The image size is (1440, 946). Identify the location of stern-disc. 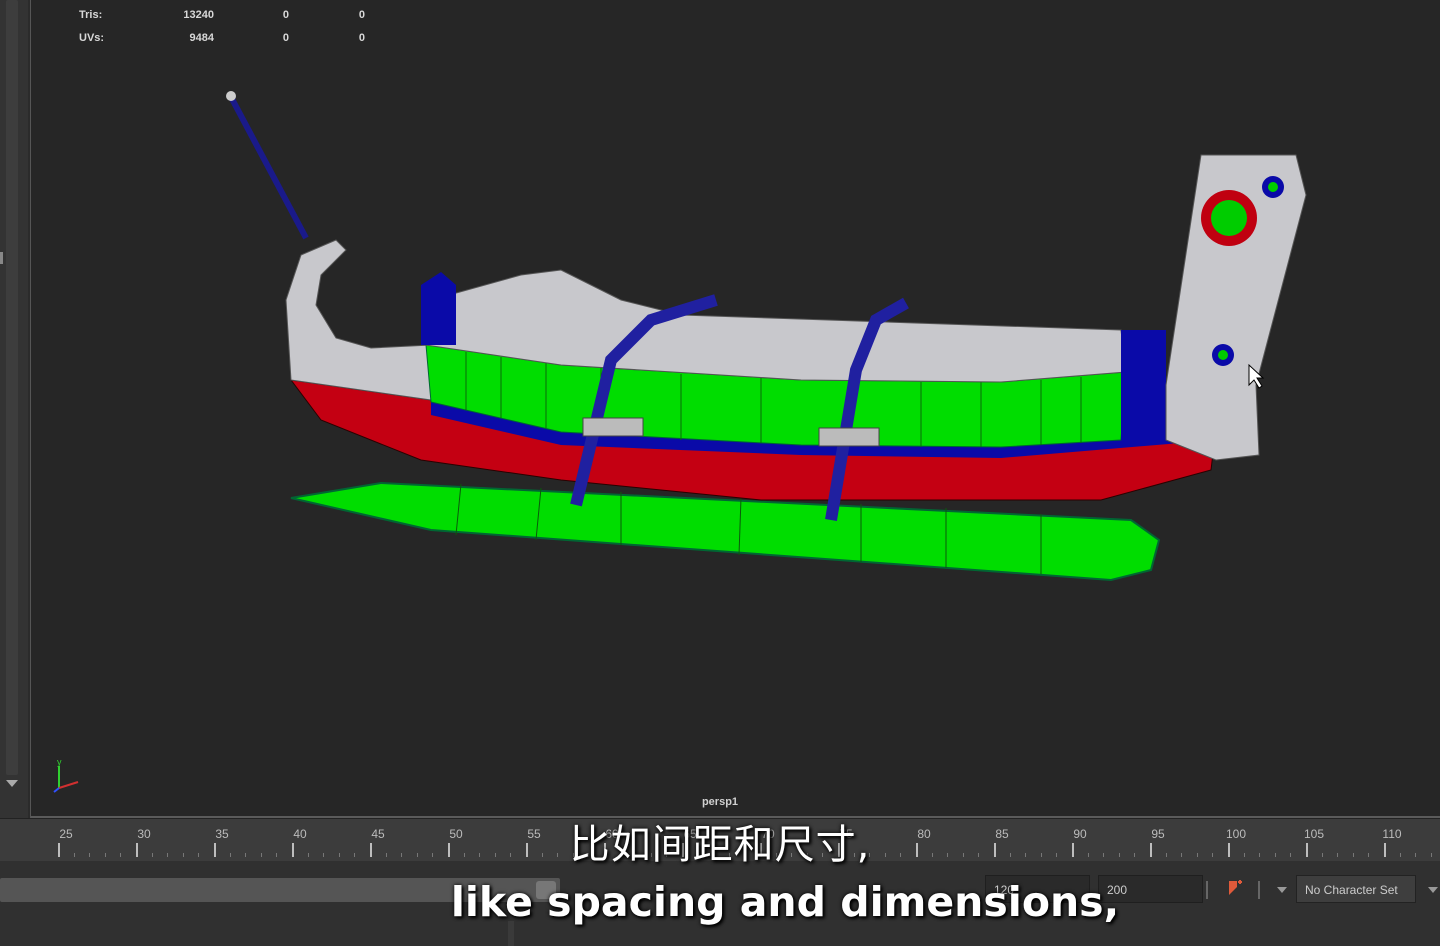
(1229, 218).